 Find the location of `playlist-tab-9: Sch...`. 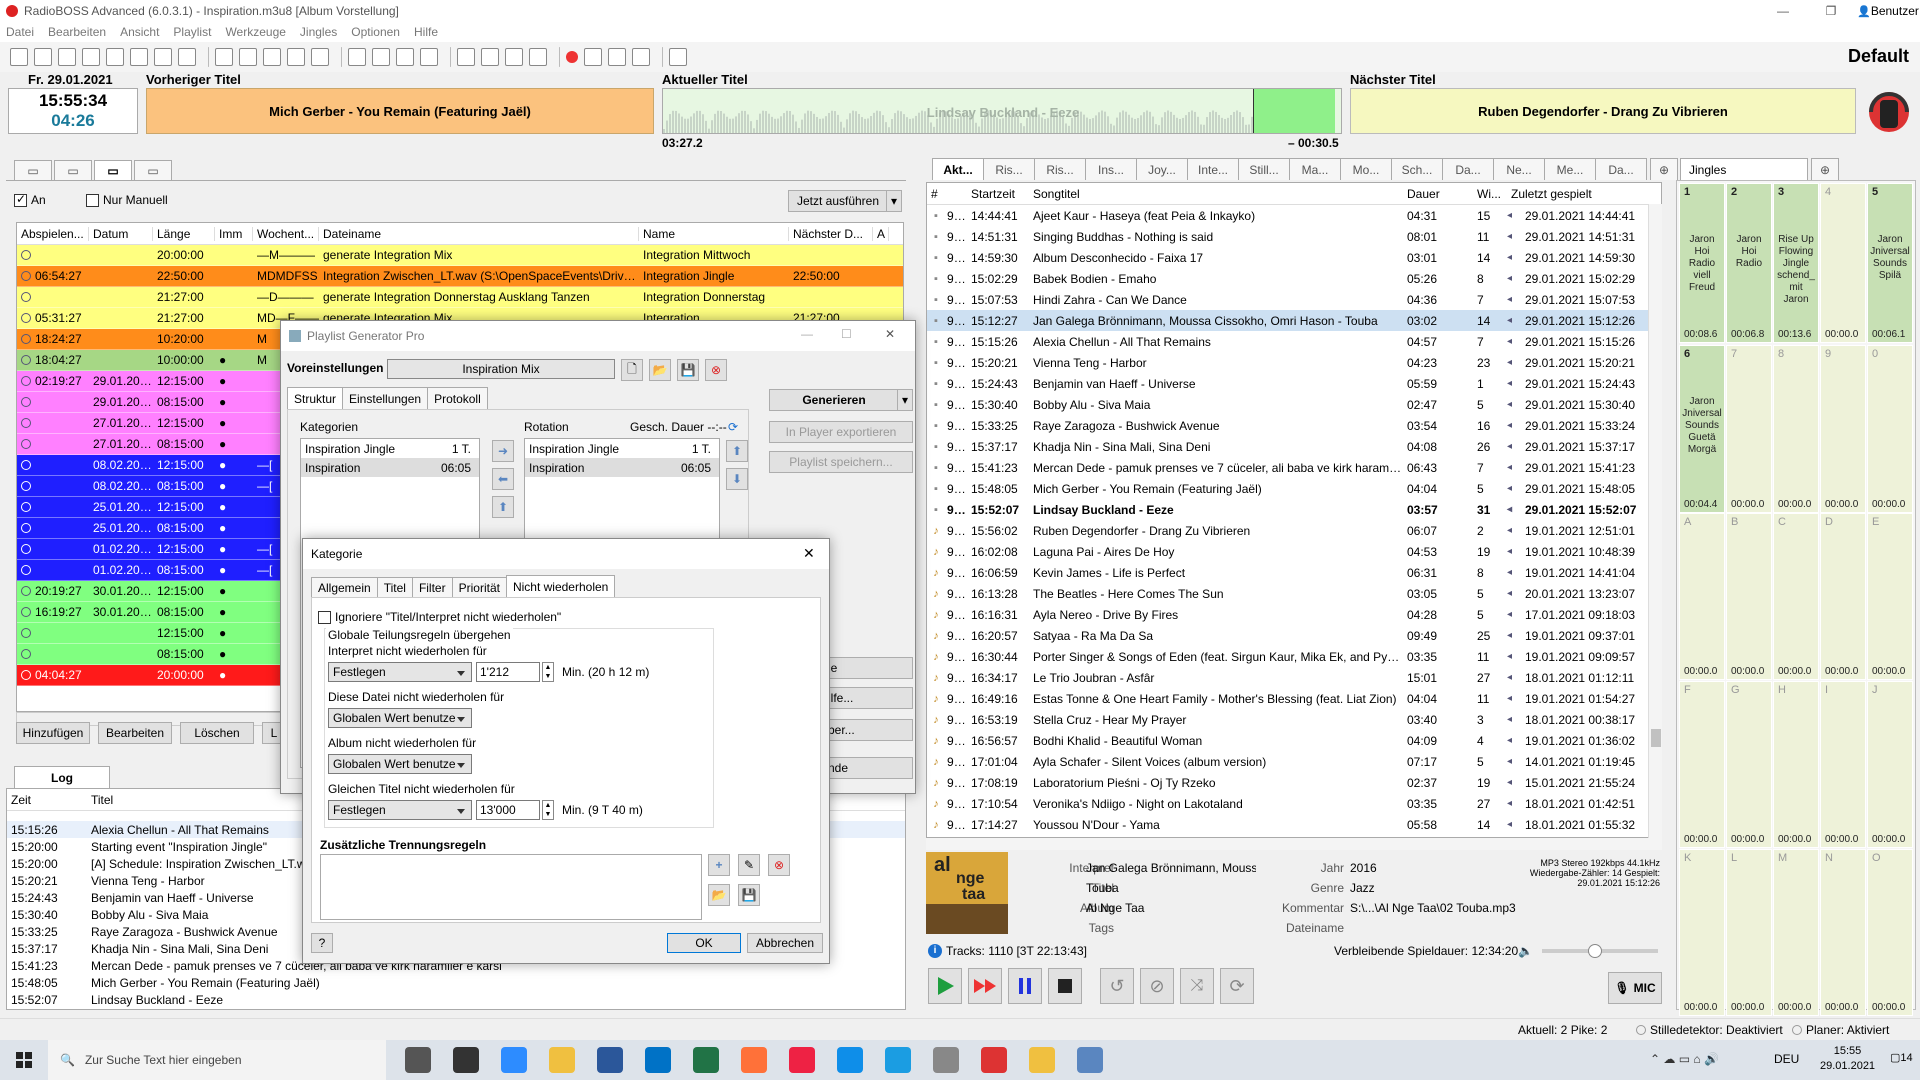

playlist-tab-9: Sch... is located at coordinates (1417, 169).